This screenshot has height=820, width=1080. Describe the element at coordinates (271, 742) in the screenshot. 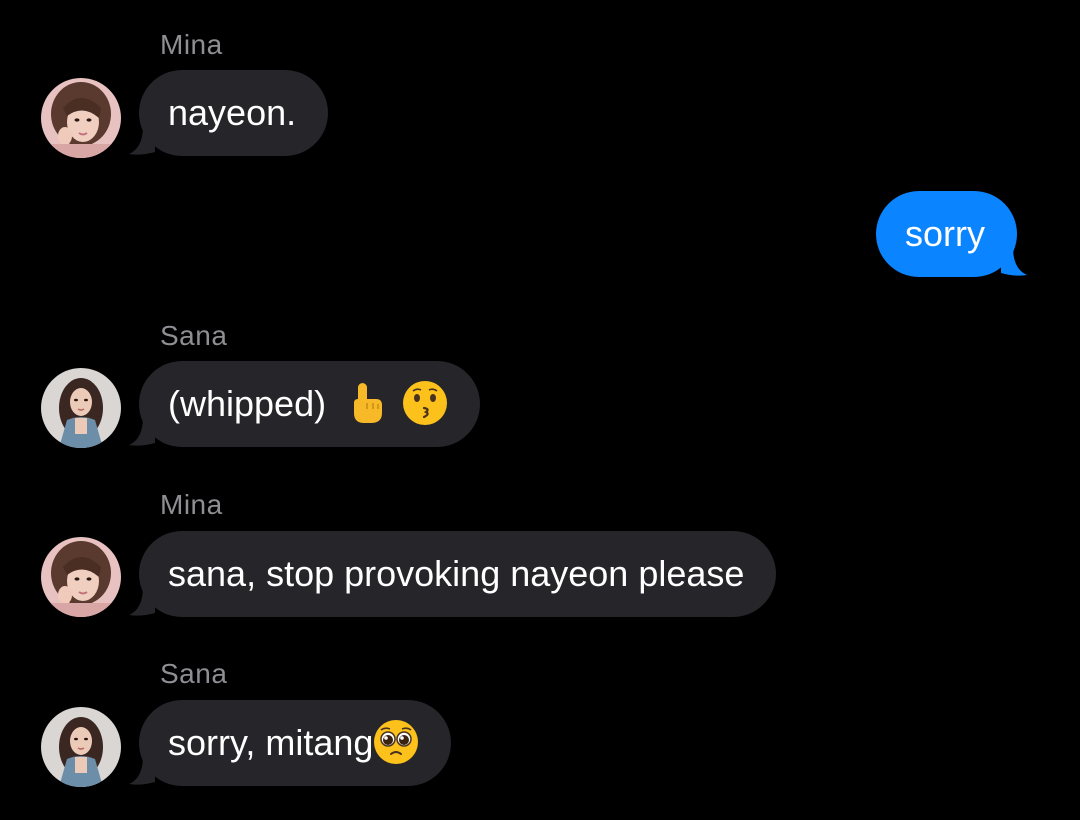

I see `message-text: sorry, mitang` at that location.